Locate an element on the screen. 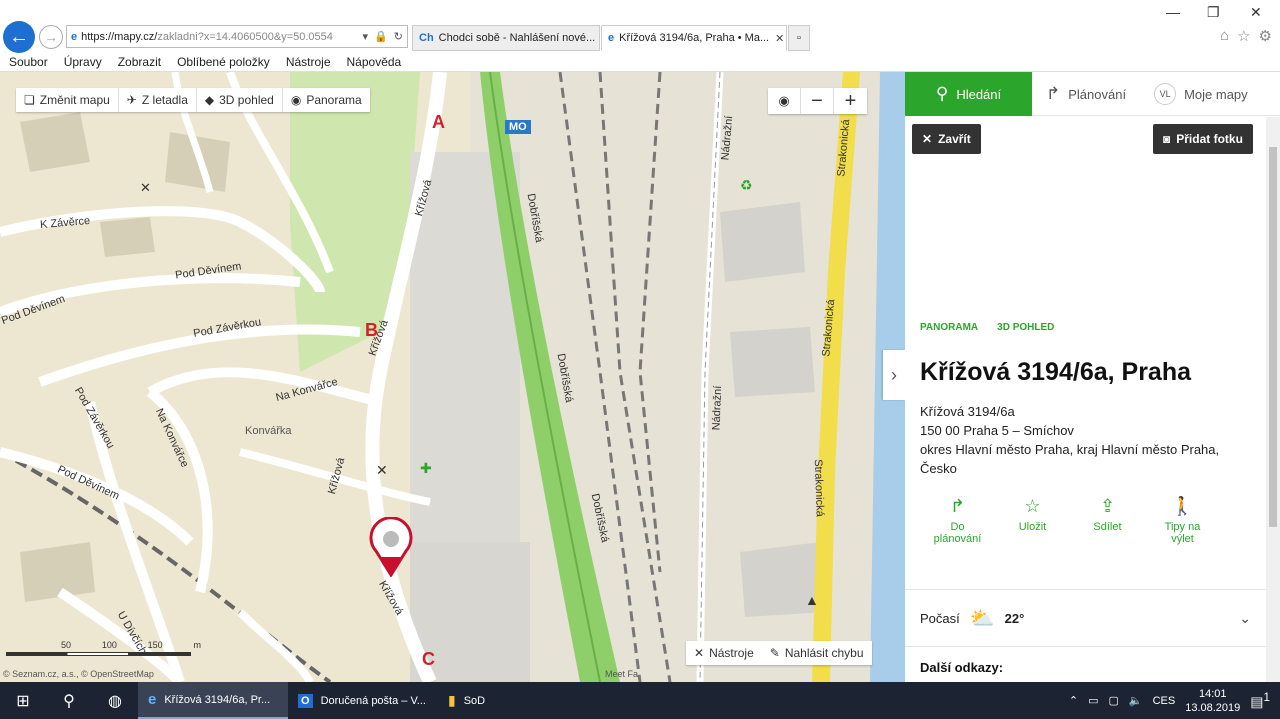 The image size is (1280, 719). menu-file: Soubor is located at coordinates (28, 62).